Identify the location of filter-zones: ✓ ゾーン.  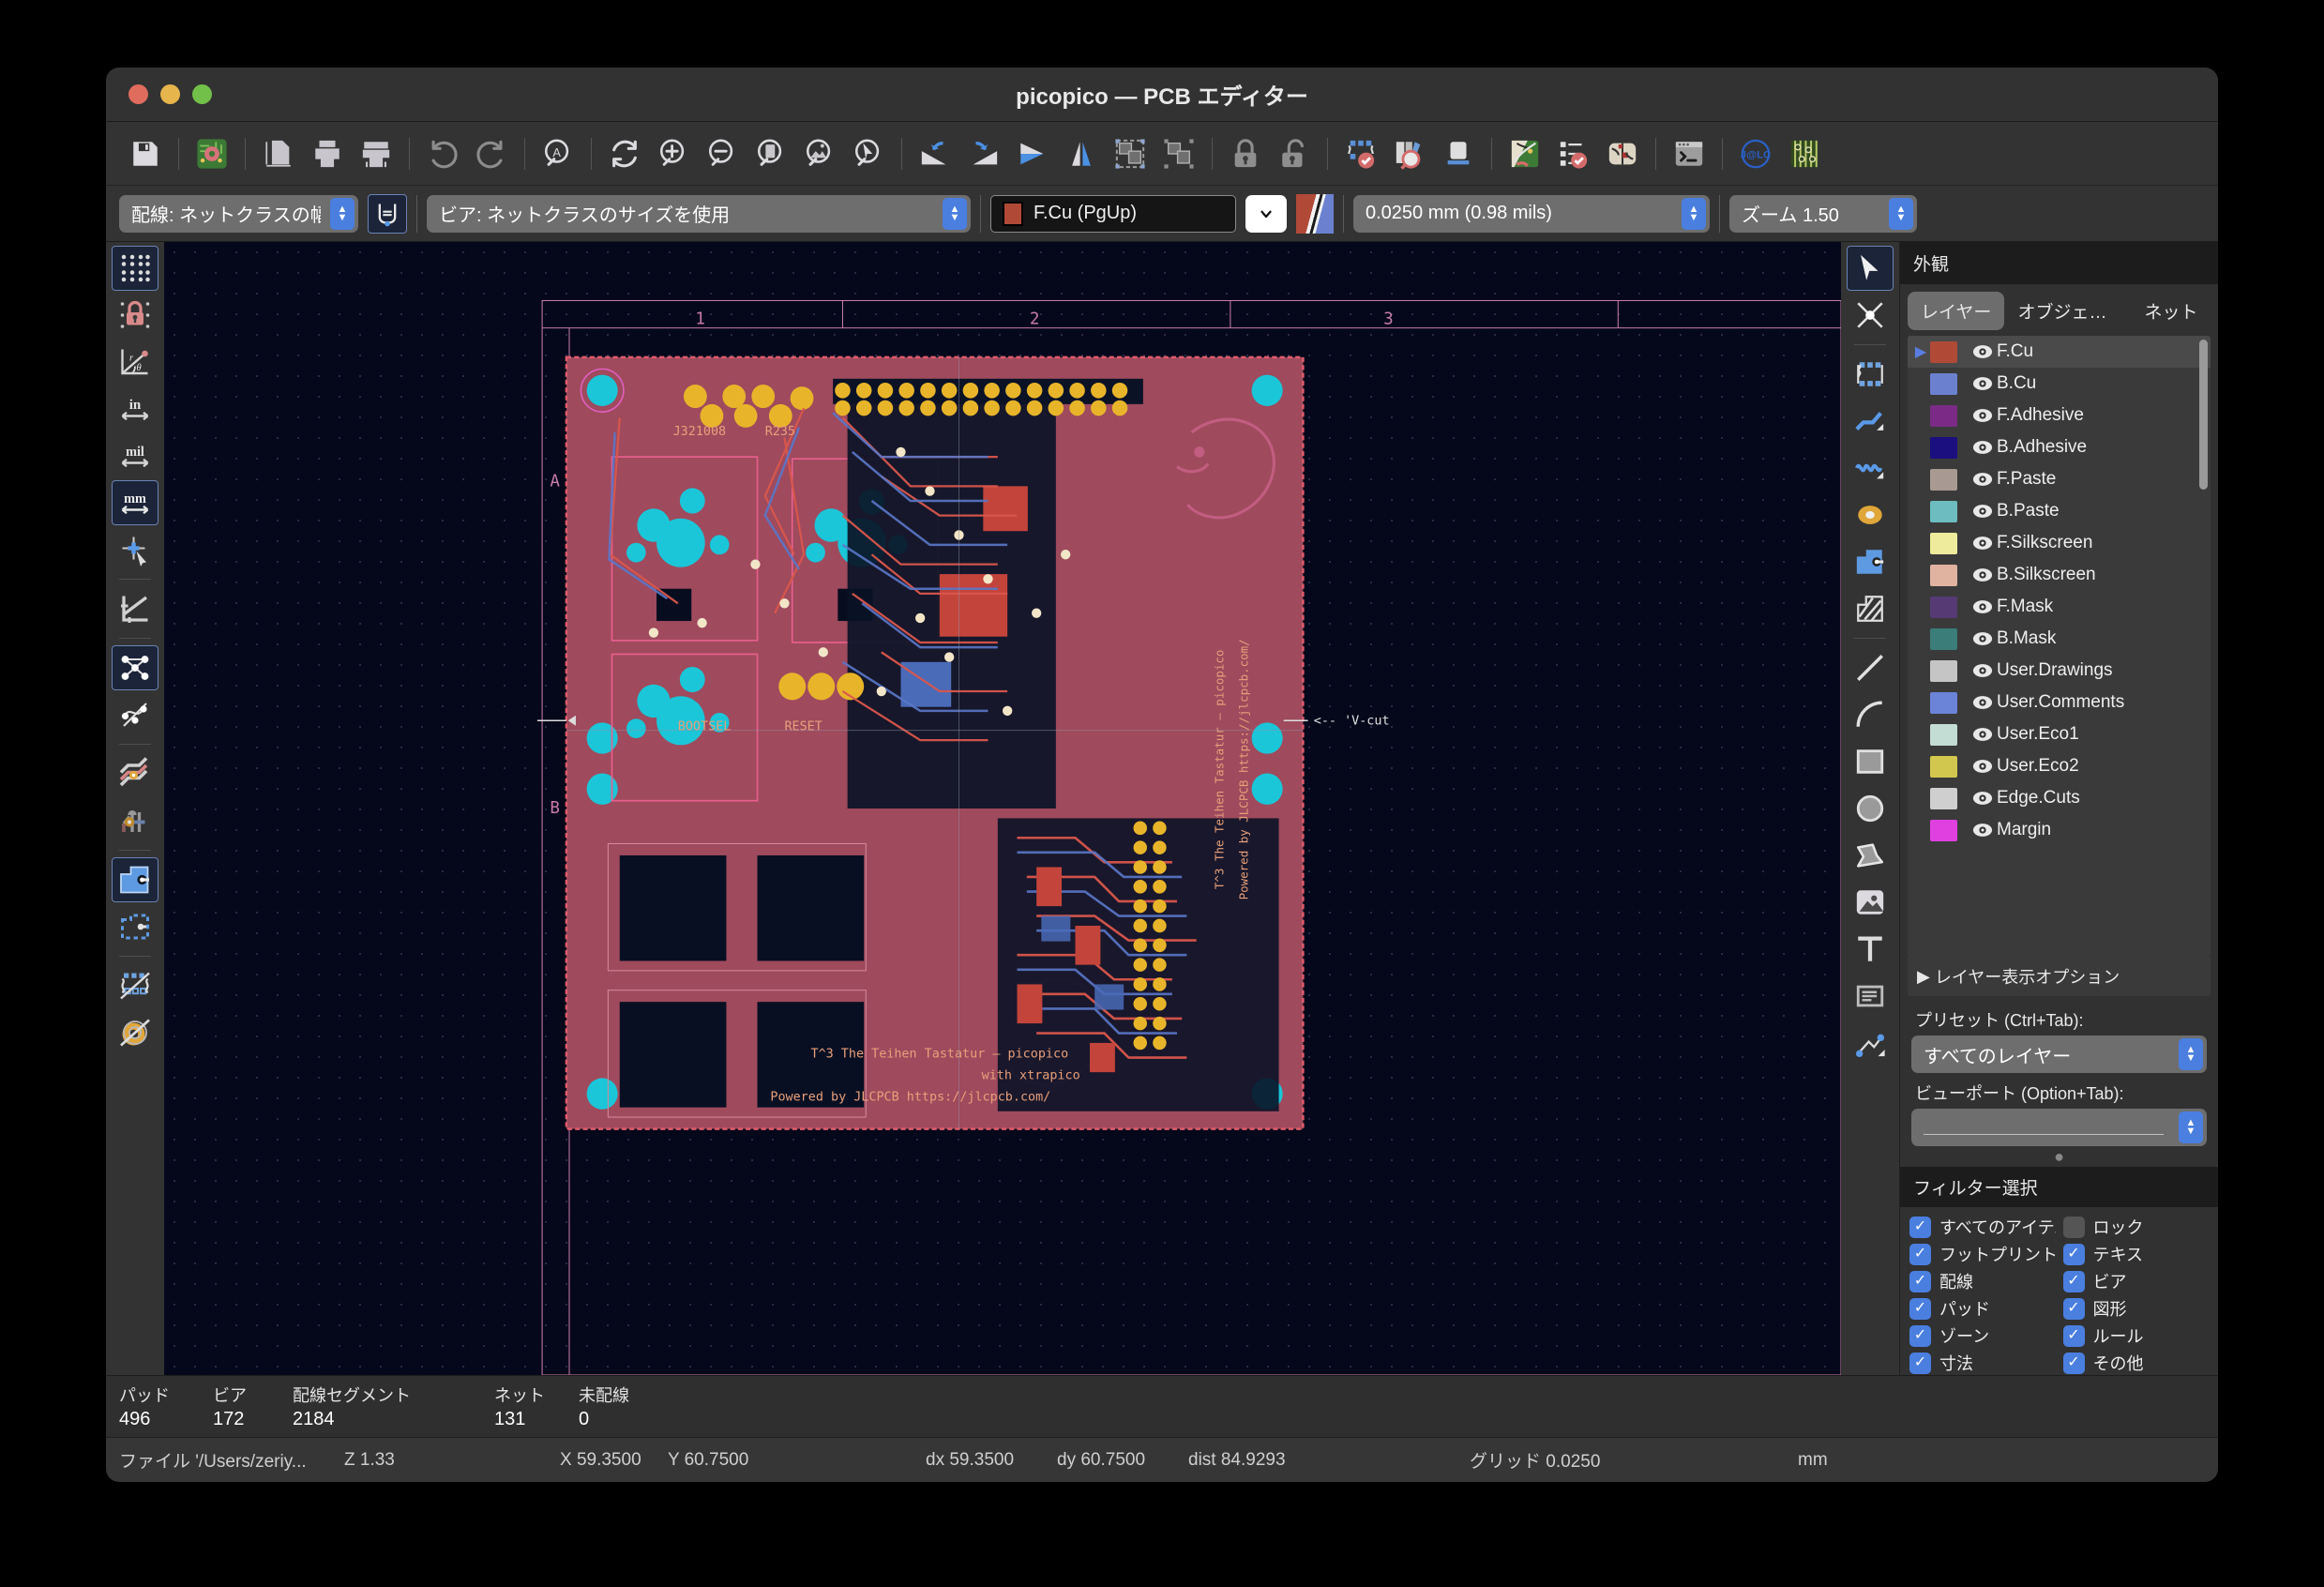
(1982, 1335).